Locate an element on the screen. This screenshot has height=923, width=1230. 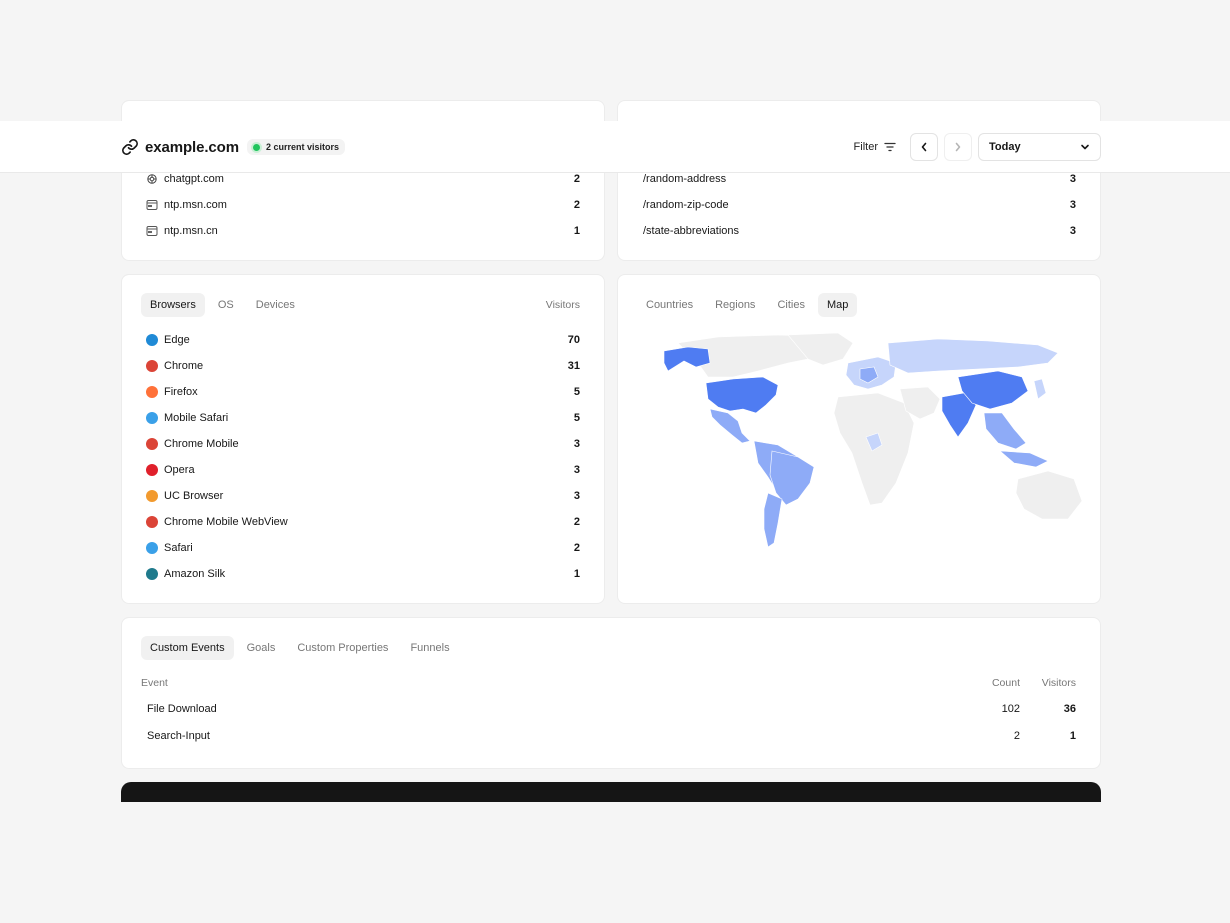
next-period-button is located at coordinates (958, 147).